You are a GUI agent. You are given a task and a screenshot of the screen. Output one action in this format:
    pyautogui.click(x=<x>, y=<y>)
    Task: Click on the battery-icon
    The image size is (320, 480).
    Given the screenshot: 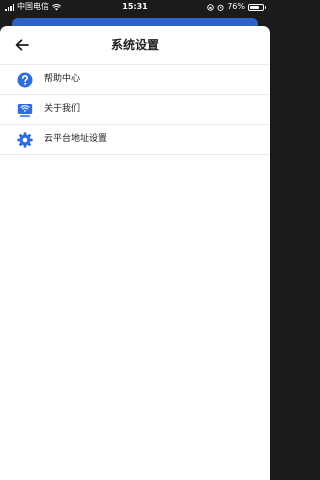 What is the action you would take?
    pyautogui.click(x=257, y=7)
    